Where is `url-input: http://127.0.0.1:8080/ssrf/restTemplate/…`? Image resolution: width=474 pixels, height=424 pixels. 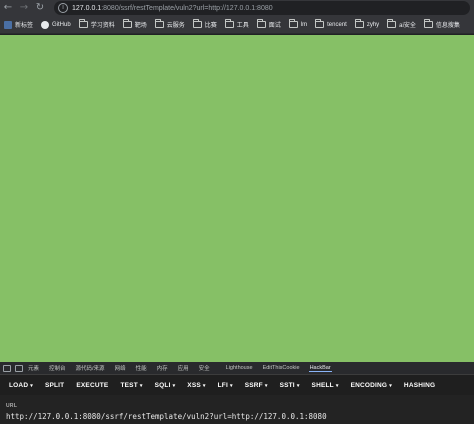
url-input: http://127.0.0.1:8080/ssrf/restTemplate/… is located at coordinates (237, 416).